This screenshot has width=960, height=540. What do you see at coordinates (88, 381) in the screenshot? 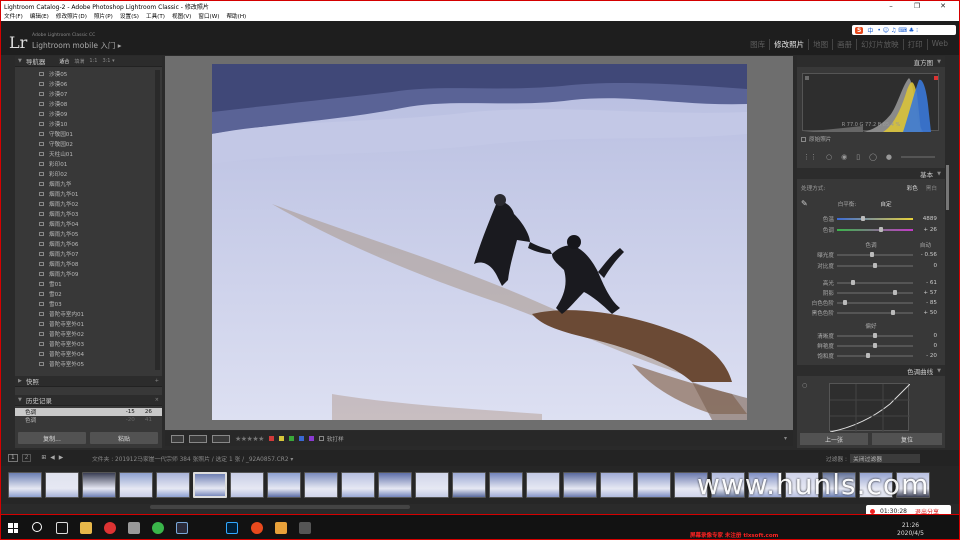
I see `snapshots-header: ▶ 快照 +` at bounding box center [88, 381].